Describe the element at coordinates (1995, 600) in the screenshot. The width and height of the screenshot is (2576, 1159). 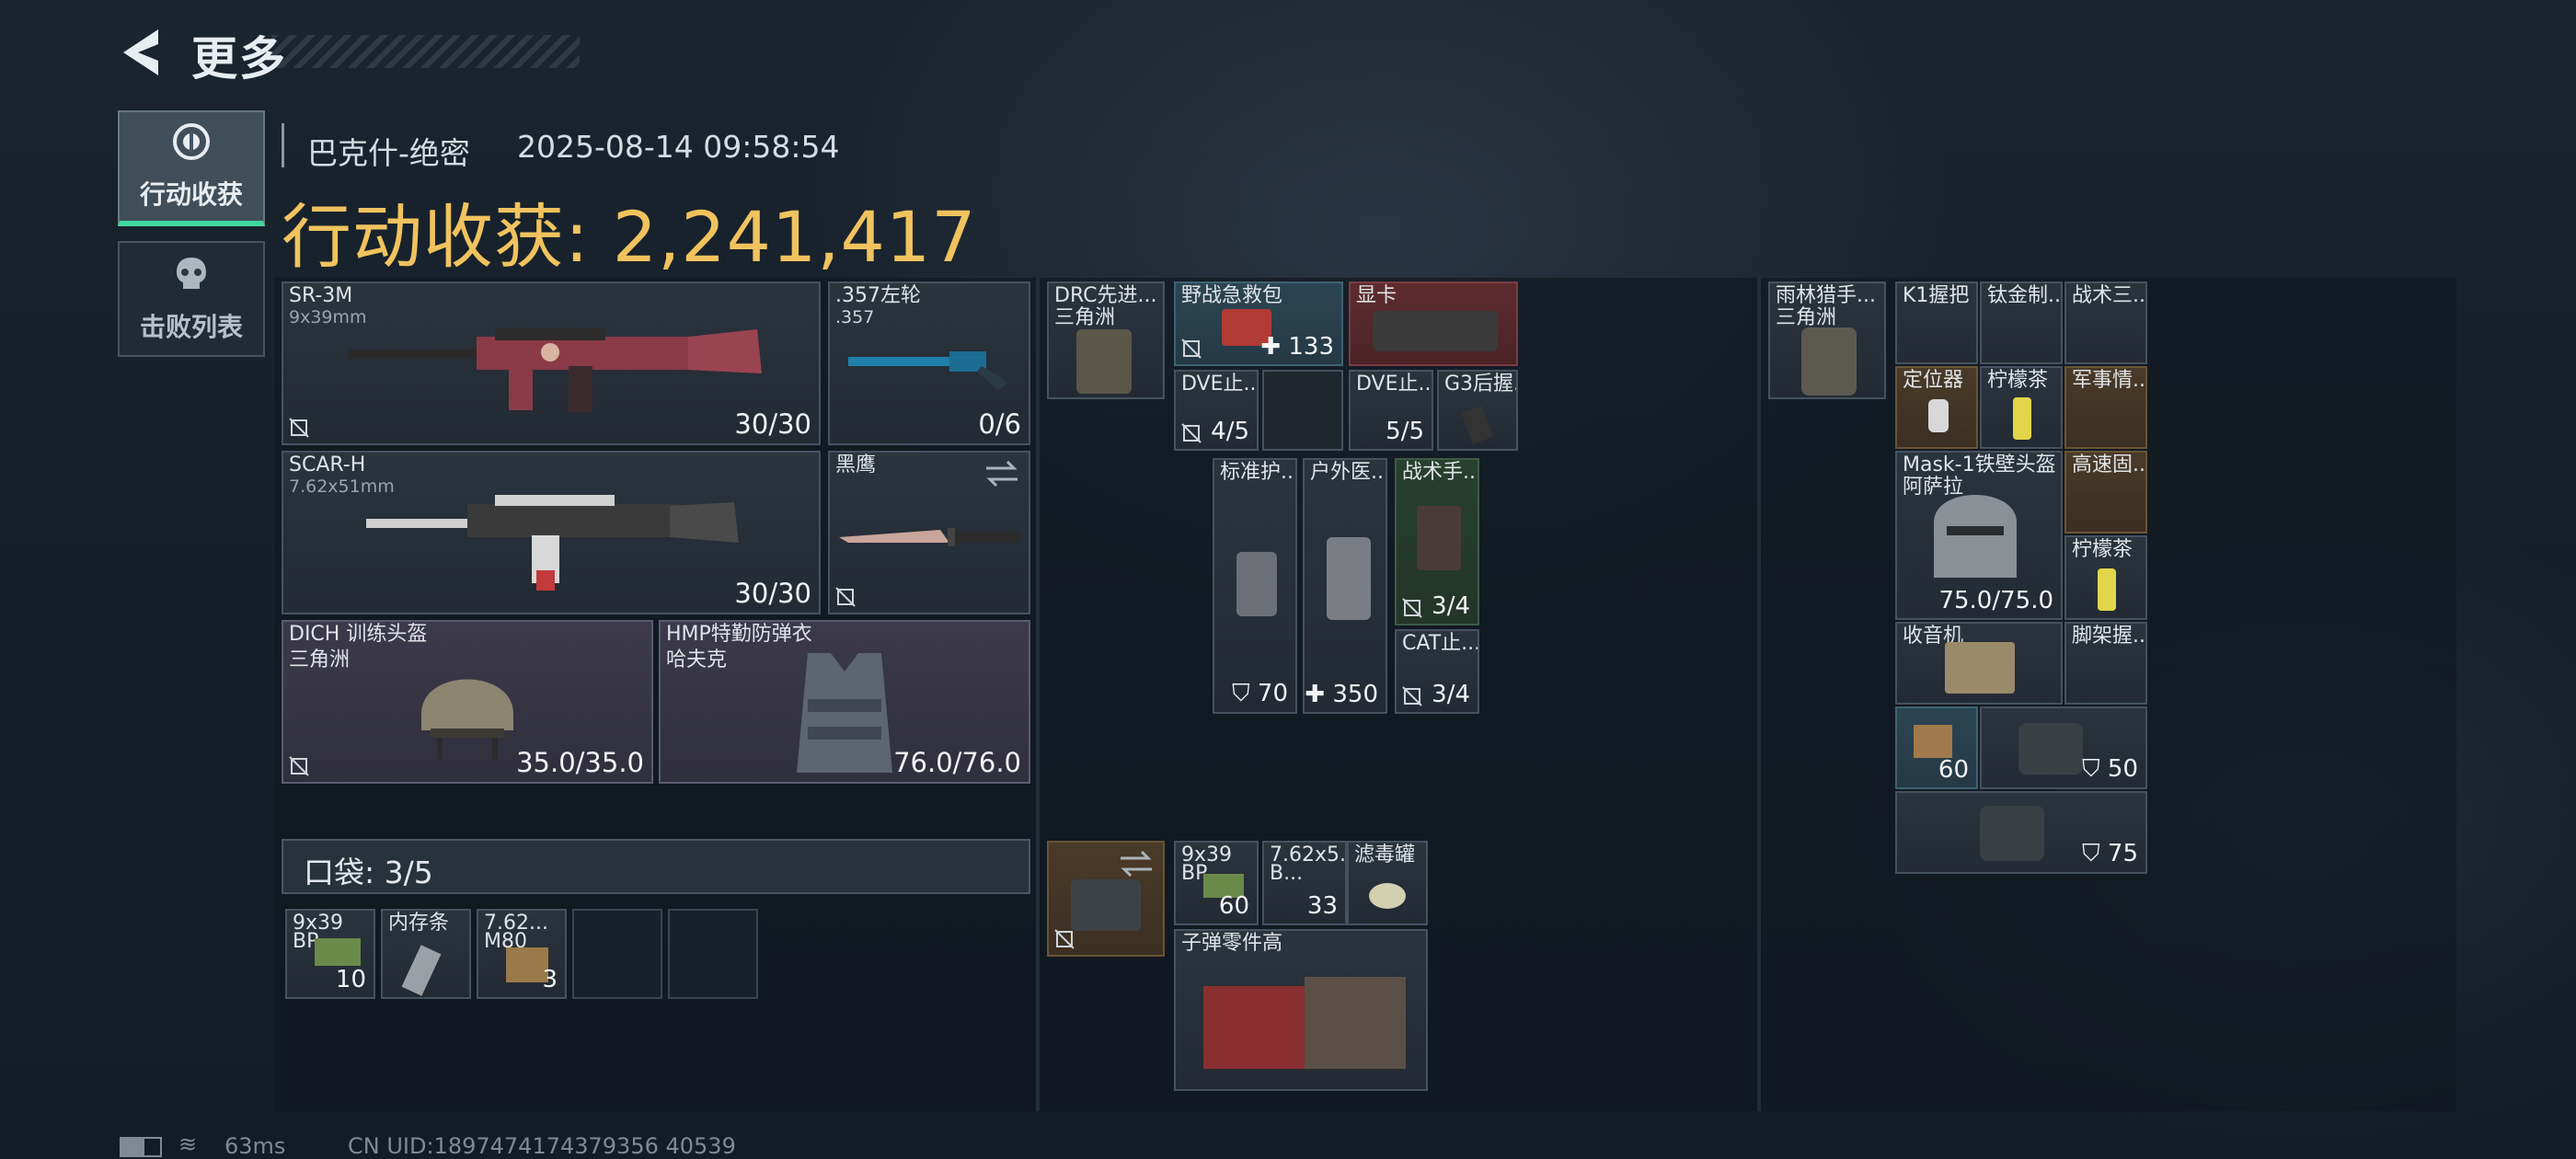
I see `item-qty: 75.0/75.0` at that location.